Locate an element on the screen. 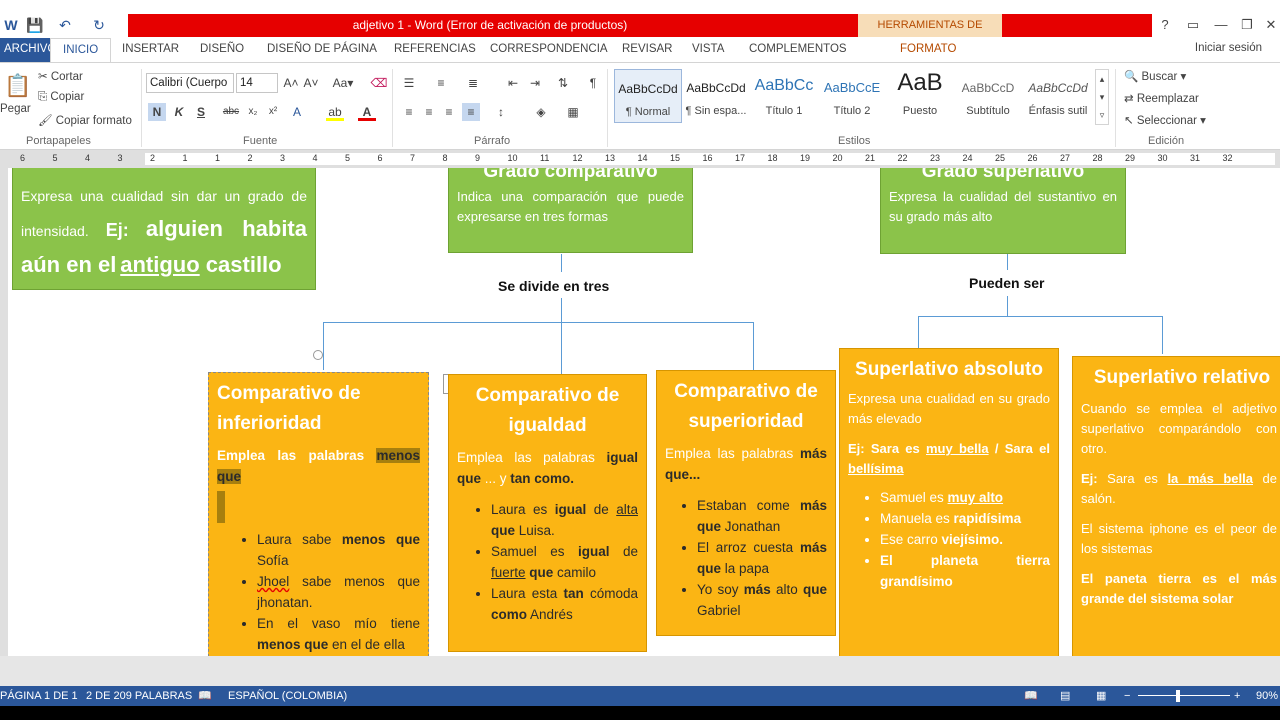 The width and height of the screenshot is (1280, 720). tab-complementos: COMPLEMENTOS is located at coordinates (798, 50).